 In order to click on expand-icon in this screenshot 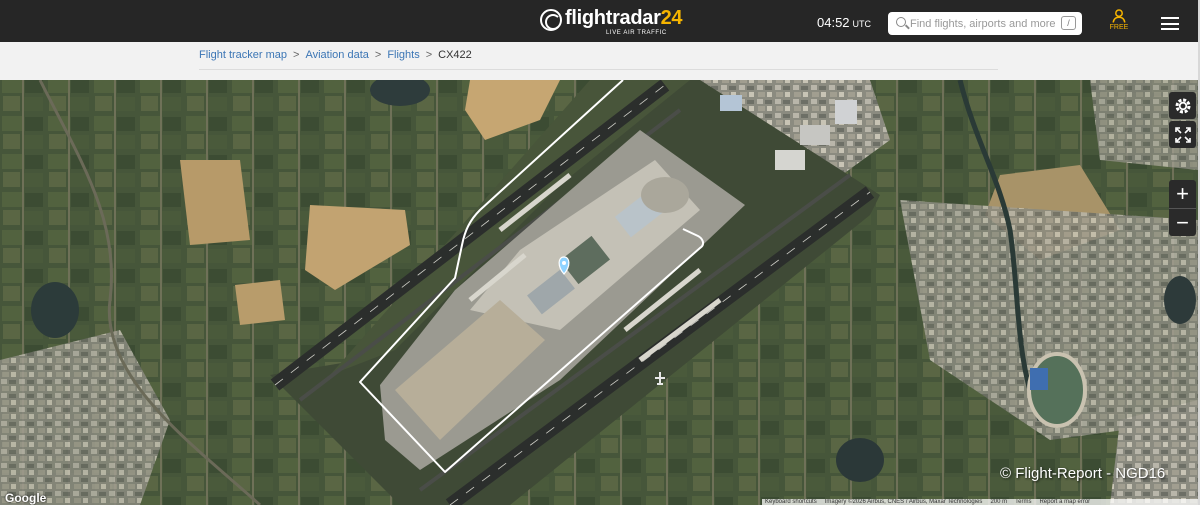, I will do `click(1182, 134)`.